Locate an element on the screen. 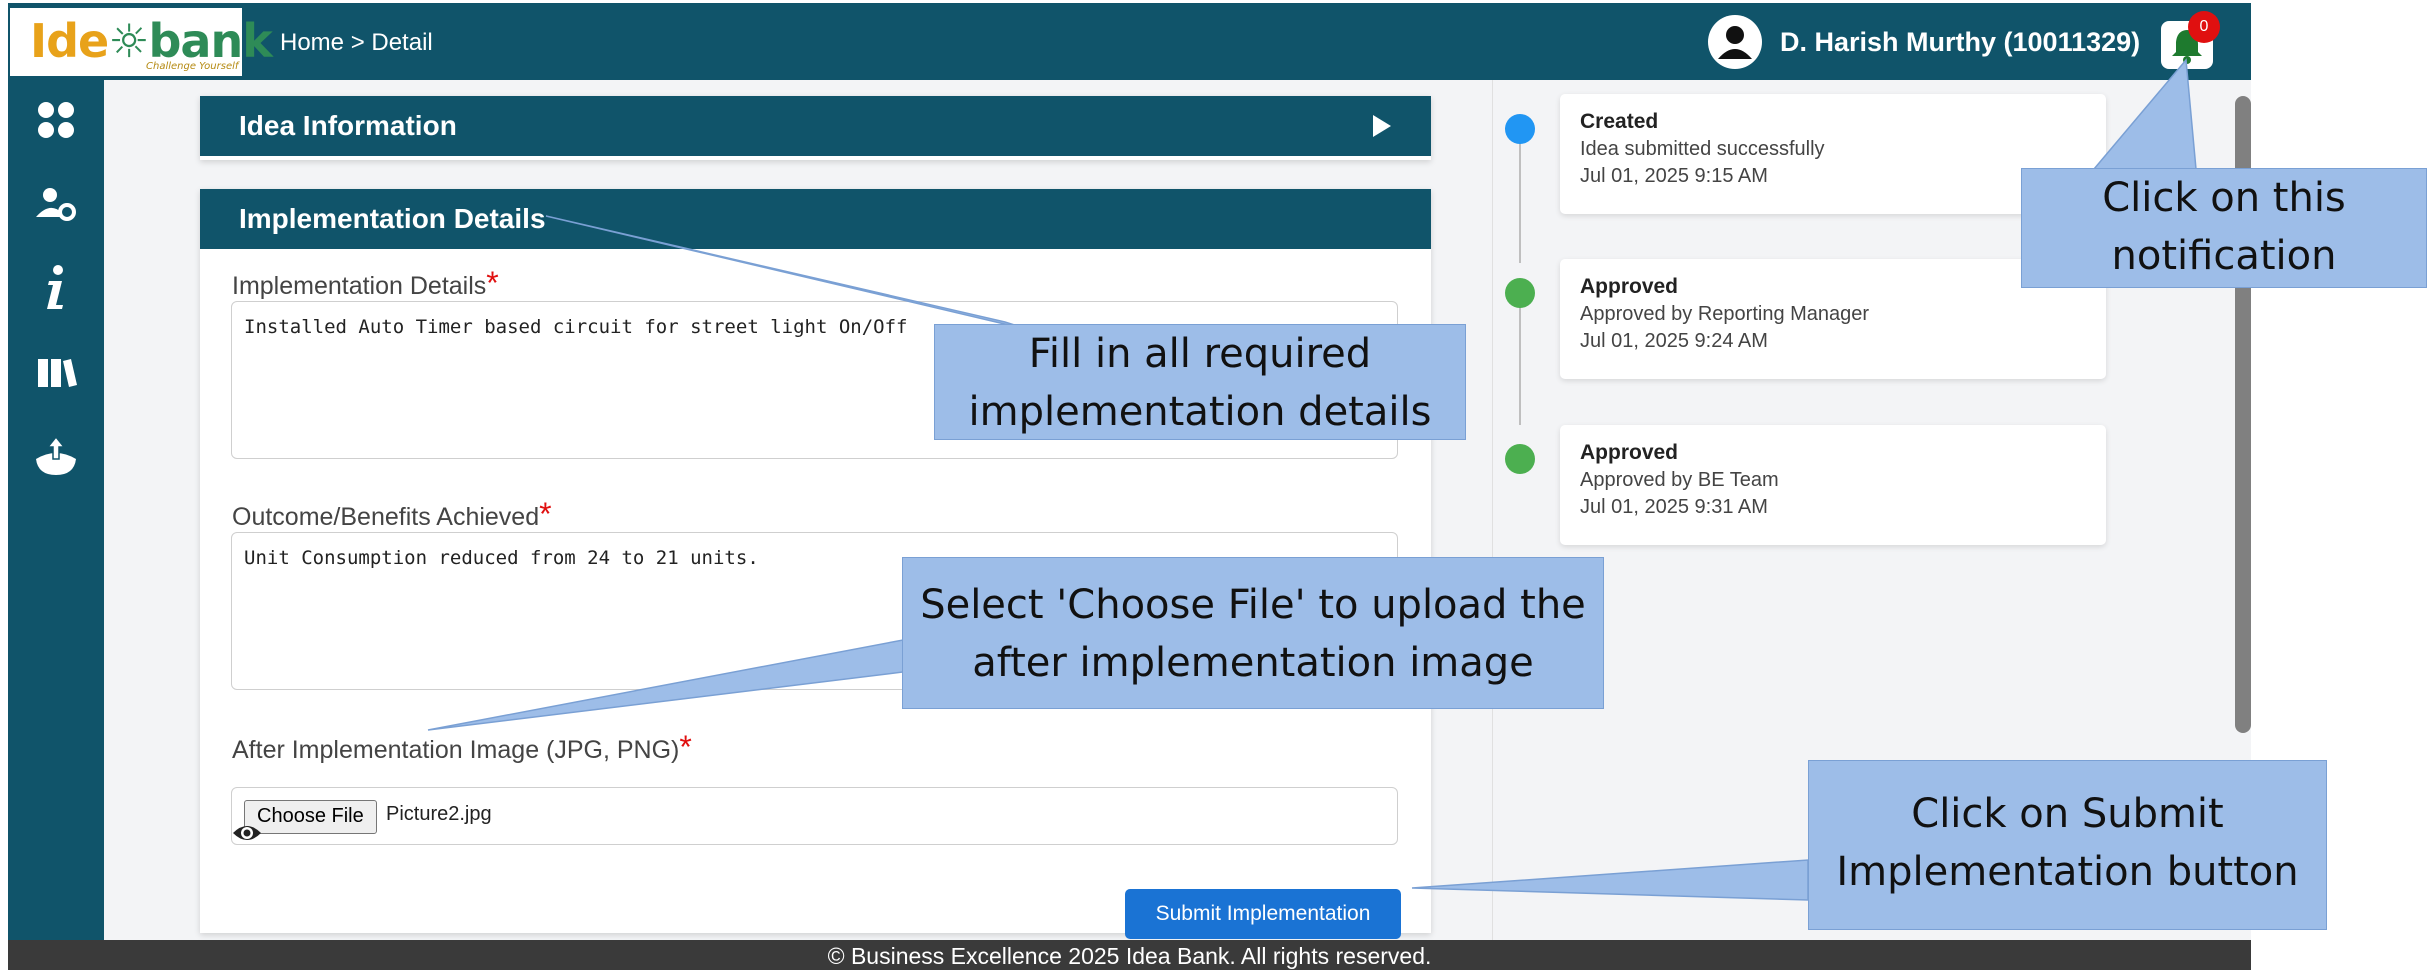 Image resolution: width=2427 pixels, height=970 pixels. timeline-description: Approved by BE Team is located at coordinates (1679, 480).